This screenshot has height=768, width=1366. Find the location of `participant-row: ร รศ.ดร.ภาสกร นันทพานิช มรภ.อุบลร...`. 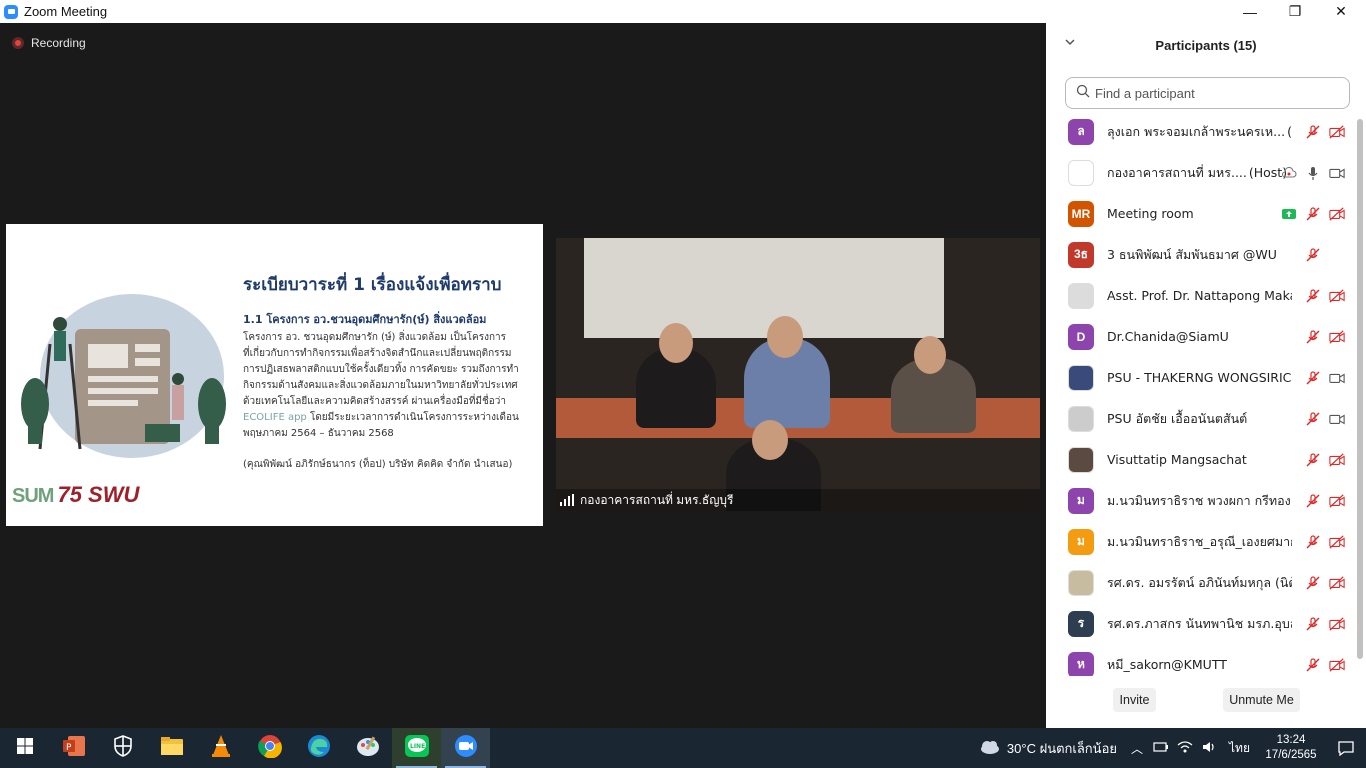

participant-row: ร รศ.ดร.ภาสกร นันทพานิช มรภ.อุบลร... is located at coordinates (1199, 623).